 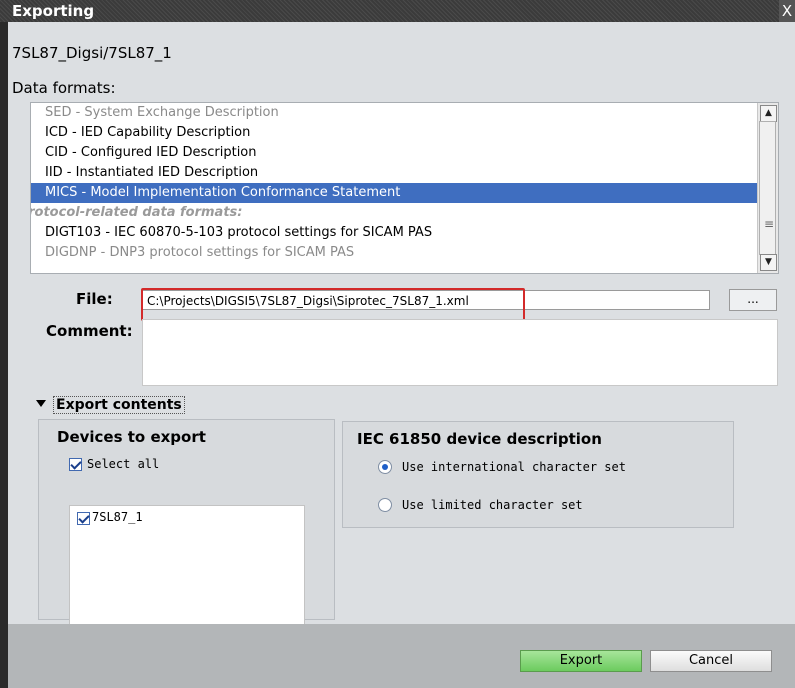 I want to click on international-charset-radio, so click(x=385, y=467).